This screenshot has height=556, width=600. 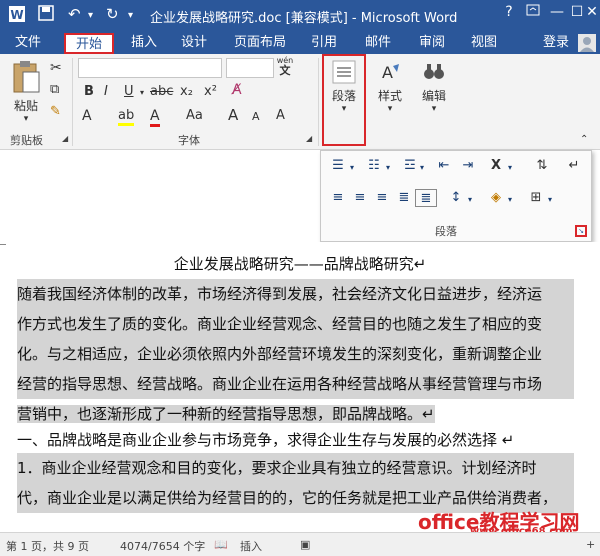 What do you see at coordinates (510, 200) in the screenshot?
I see `shading-dropdown-icon: ▾` at bounding box center [510, 200].